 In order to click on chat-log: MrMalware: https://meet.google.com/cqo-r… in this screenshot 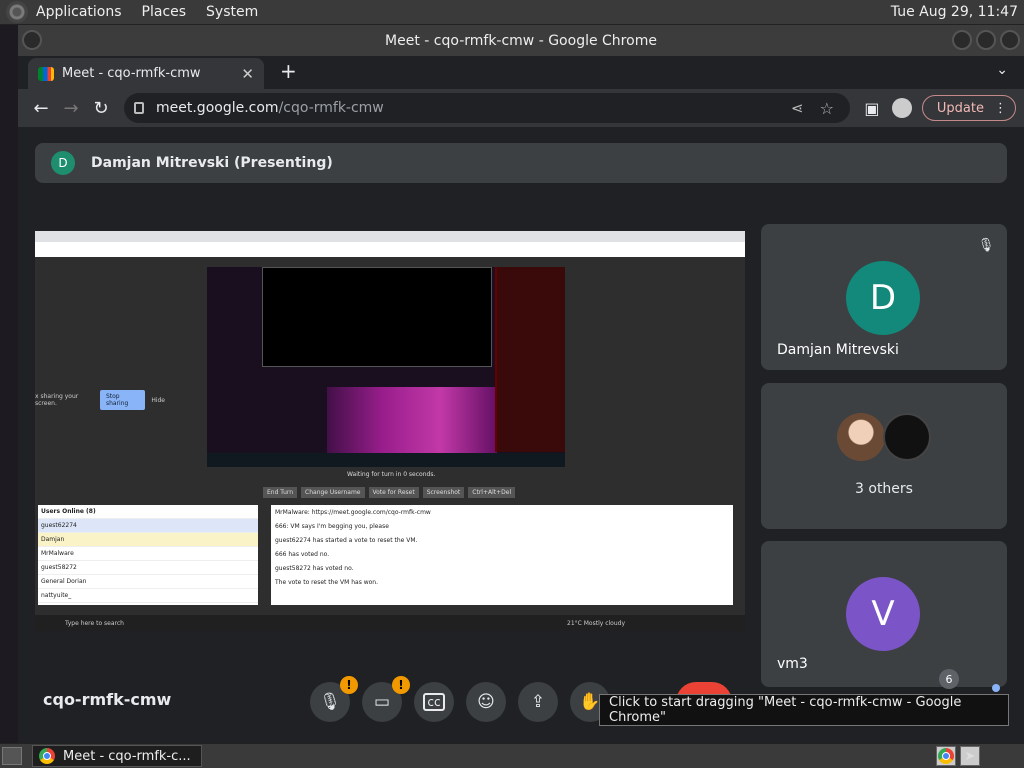, I will do `click(502, 555)`.